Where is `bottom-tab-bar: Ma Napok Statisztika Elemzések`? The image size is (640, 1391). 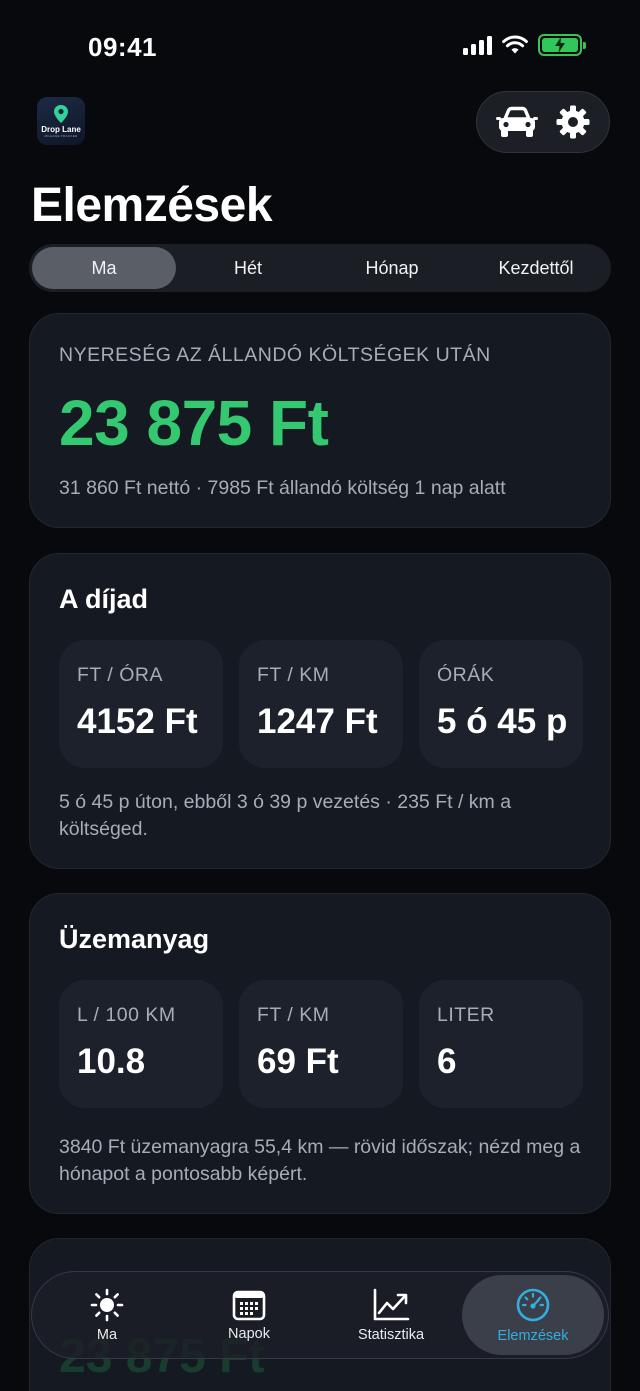 bottom-tab-bar: Ma Napok Statisztika Elemzések is located at coordinates (320, 1315).